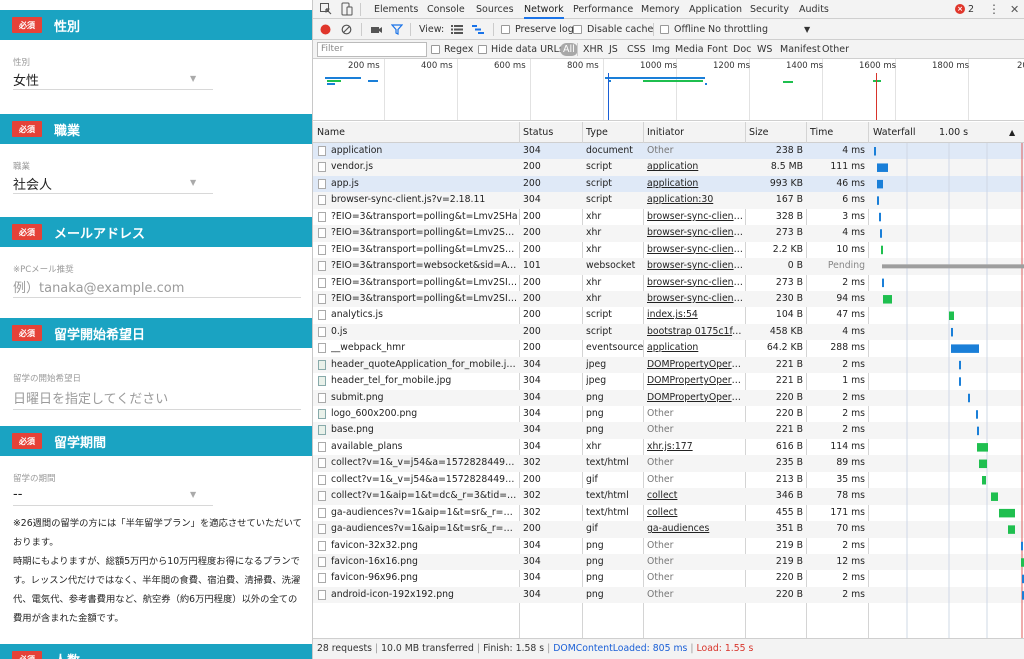 The height and width of the screenshot is (659, 1024). What do you see at coordinates (329, 132) in the screenshot?
I see `column-header-name: Name` at bounding box center [329, 132].